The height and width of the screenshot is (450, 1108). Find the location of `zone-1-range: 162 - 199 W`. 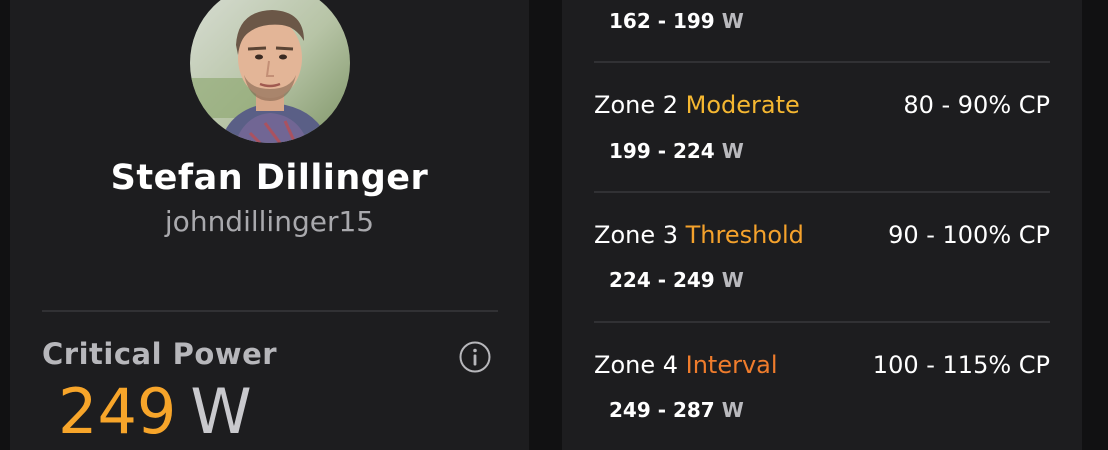

zone-1-range: 162 - 199 W is located at coordinates (676, 21).